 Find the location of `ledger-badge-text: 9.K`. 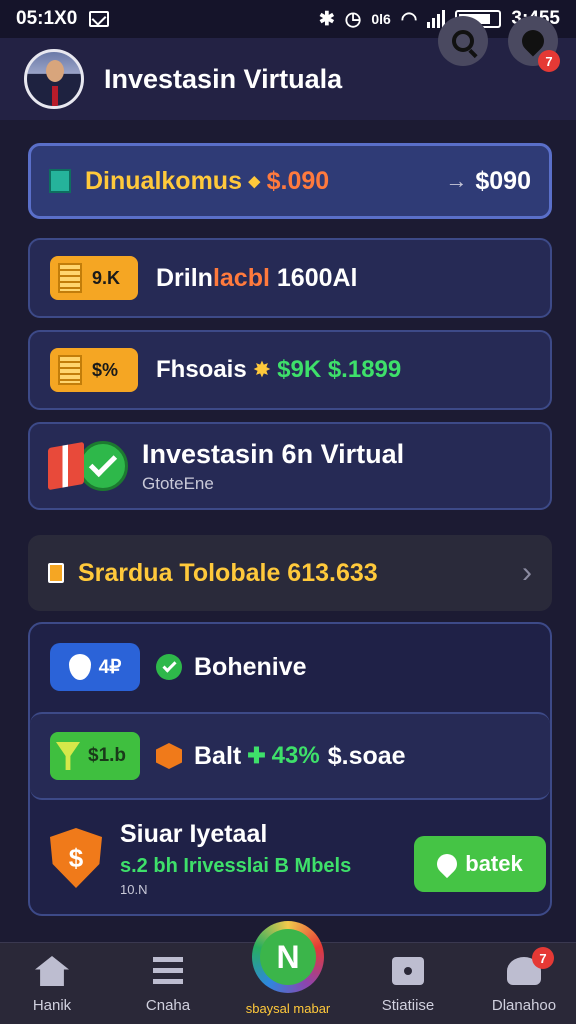

ledger-badge-text: 9.K is located at coordinates (106, 277).